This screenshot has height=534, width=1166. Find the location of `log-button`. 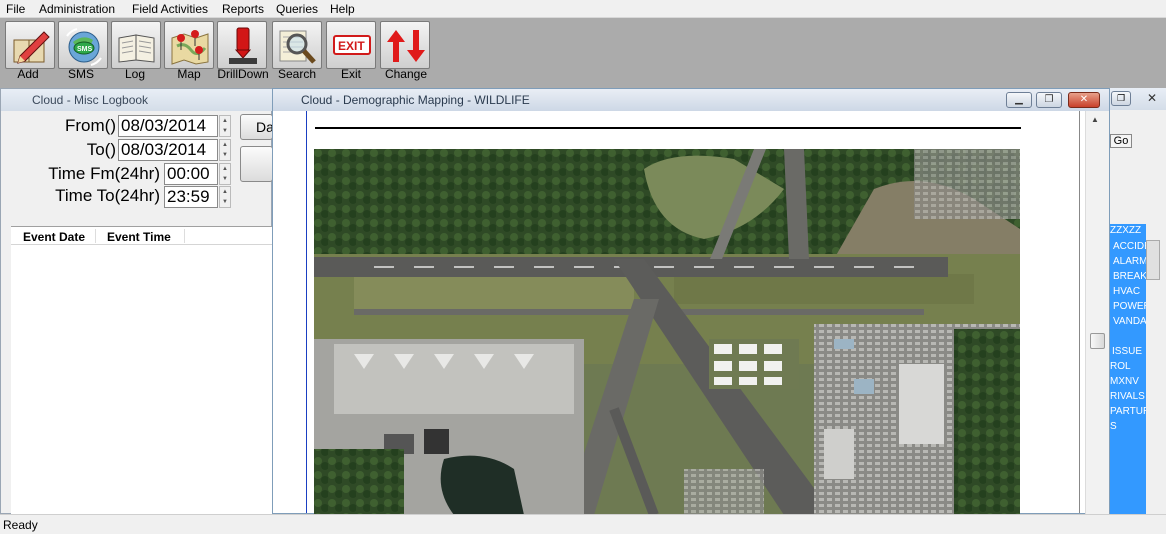

log-button is located at coordinates (136, 45).